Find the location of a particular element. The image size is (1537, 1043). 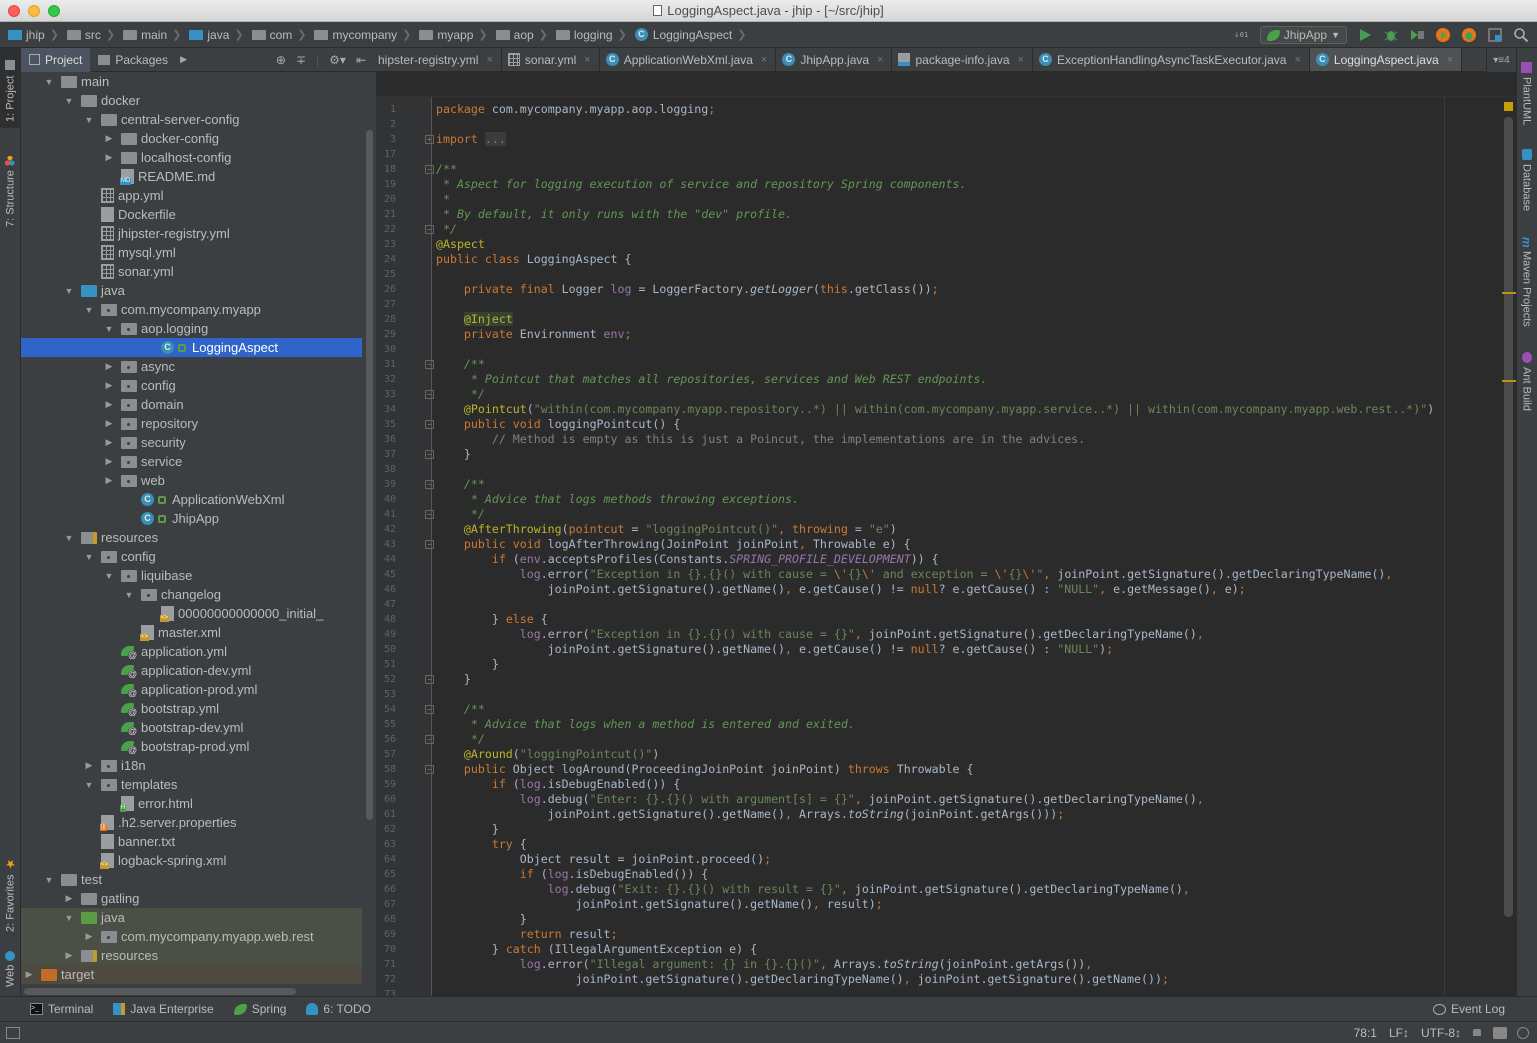

tool-tab-project: 1: Project is located at coordinates (10, 88).